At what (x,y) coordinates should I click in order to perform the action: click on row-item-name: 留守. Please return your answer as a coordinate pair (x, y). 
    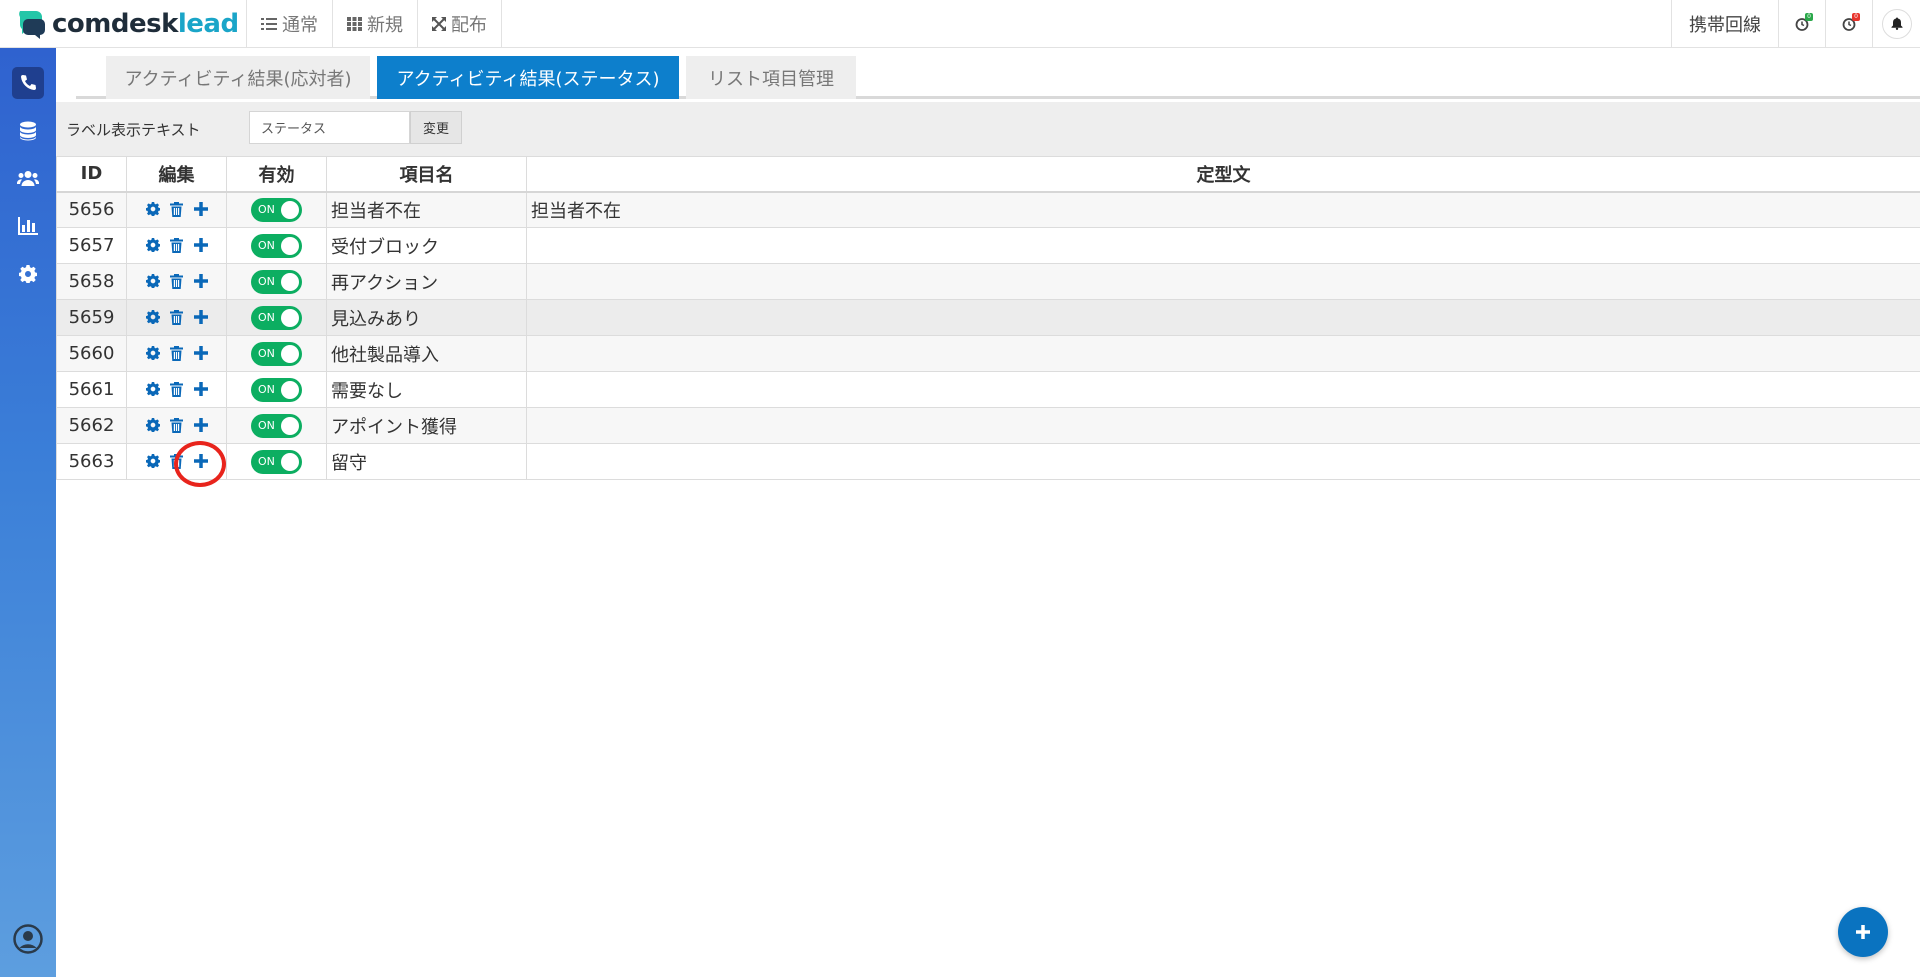
    Looking at the image, I should click on (426, 461).